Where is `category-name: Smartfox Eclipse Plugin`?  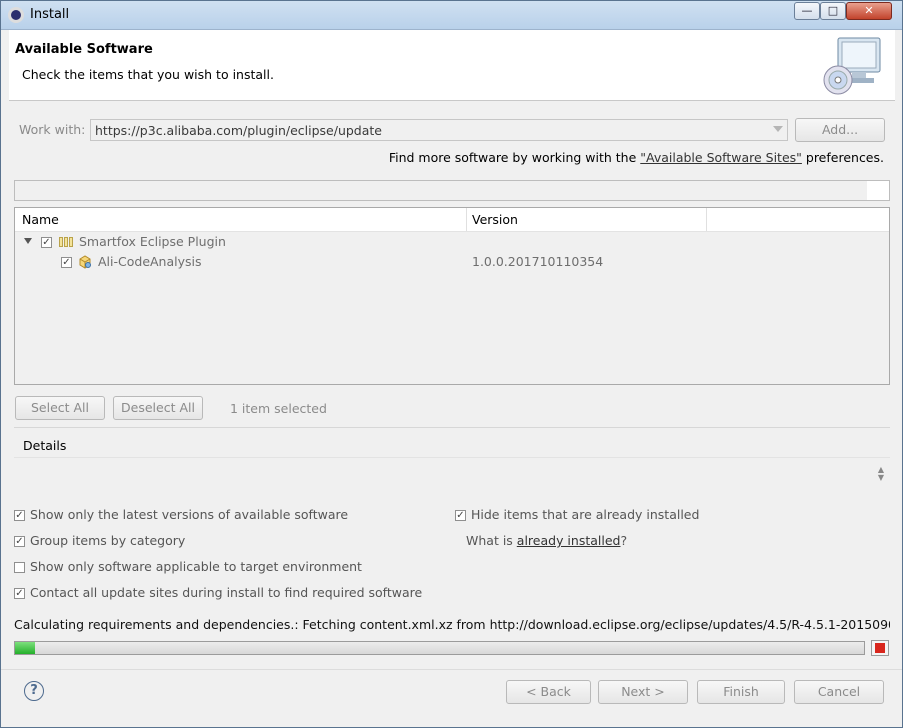
category-name: Smartfox Eclipse Plugin is located at coordinates (152, 241).